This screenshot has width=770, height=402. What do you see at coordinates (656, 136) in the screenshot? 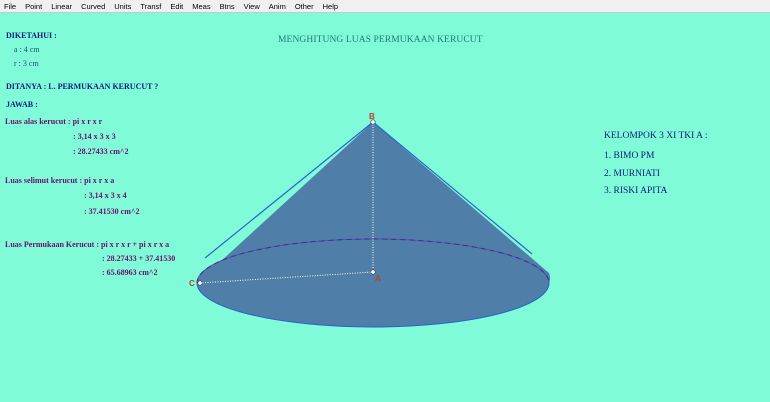
I see `kelompok-heading: KELOMPOK 3 XI TKI A :` at bounding box center [656, 136].